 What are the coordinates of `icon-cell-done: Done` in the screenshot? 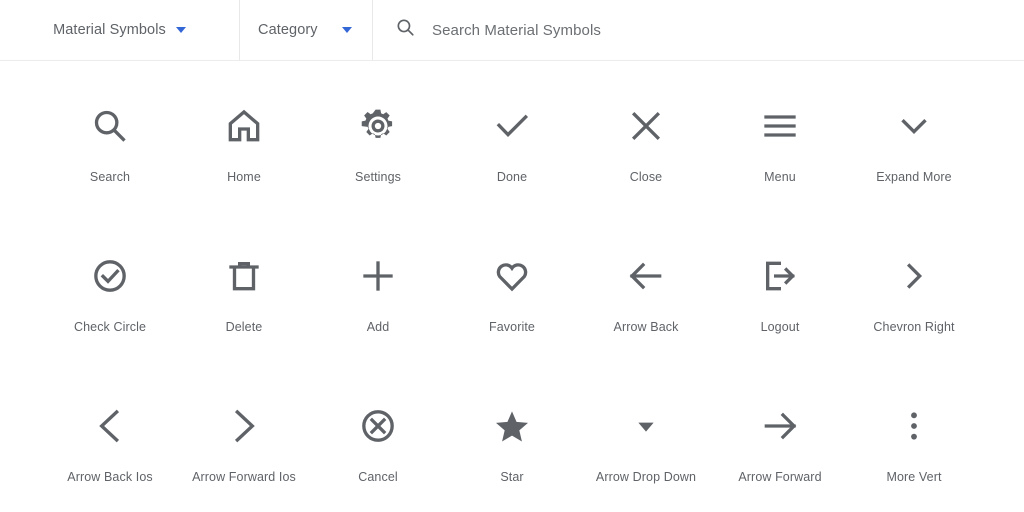 It's located at (512, 136).